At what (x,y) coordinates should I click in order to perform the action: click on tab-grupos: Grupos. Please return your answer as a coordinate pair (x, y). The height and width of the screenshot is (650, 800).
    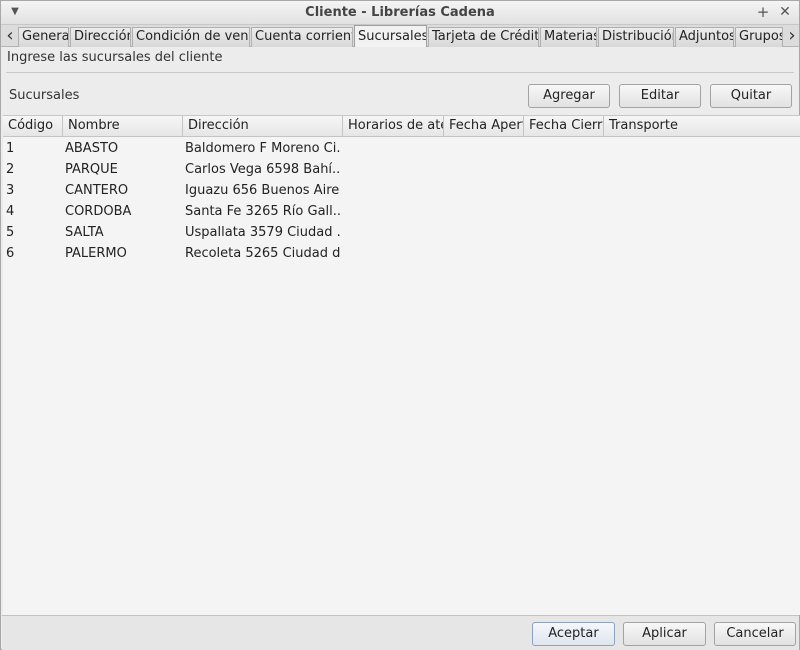
    Looking at the image, I should click on (759, 37).